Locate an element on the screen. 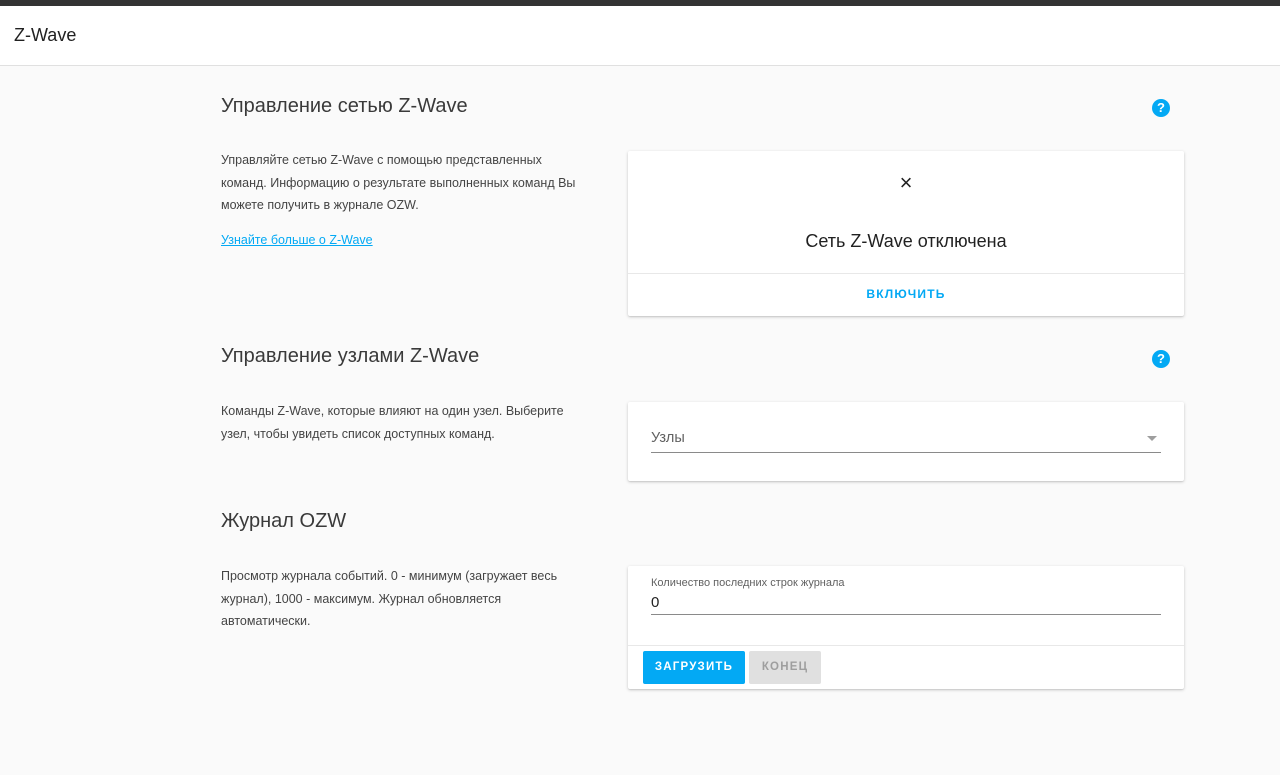 The image size is (1280, 775). log-lines-input: 0 is located at coordinates (906, 603).